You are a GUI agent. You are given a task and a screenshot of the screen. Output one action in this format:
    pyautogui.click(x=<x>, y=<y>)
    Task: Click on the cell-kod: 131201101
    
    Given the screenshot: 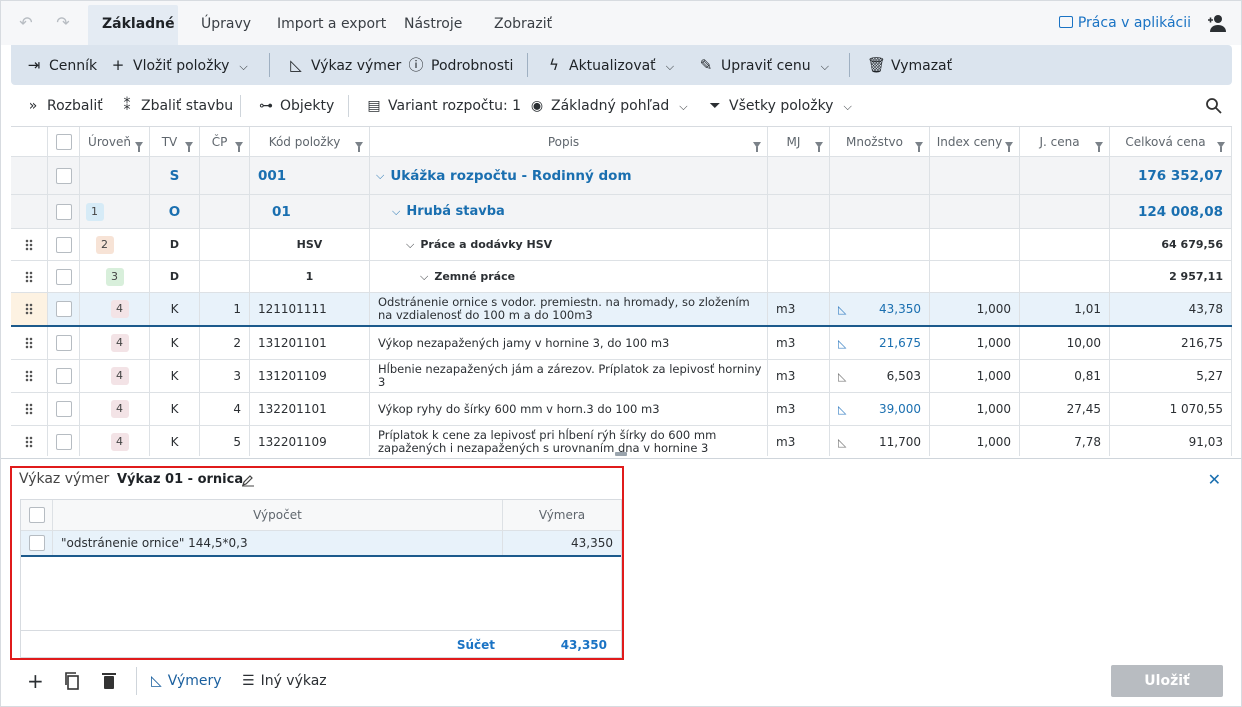 What is the action you would take?
    pyautogui.click(x=310, y=343)
    